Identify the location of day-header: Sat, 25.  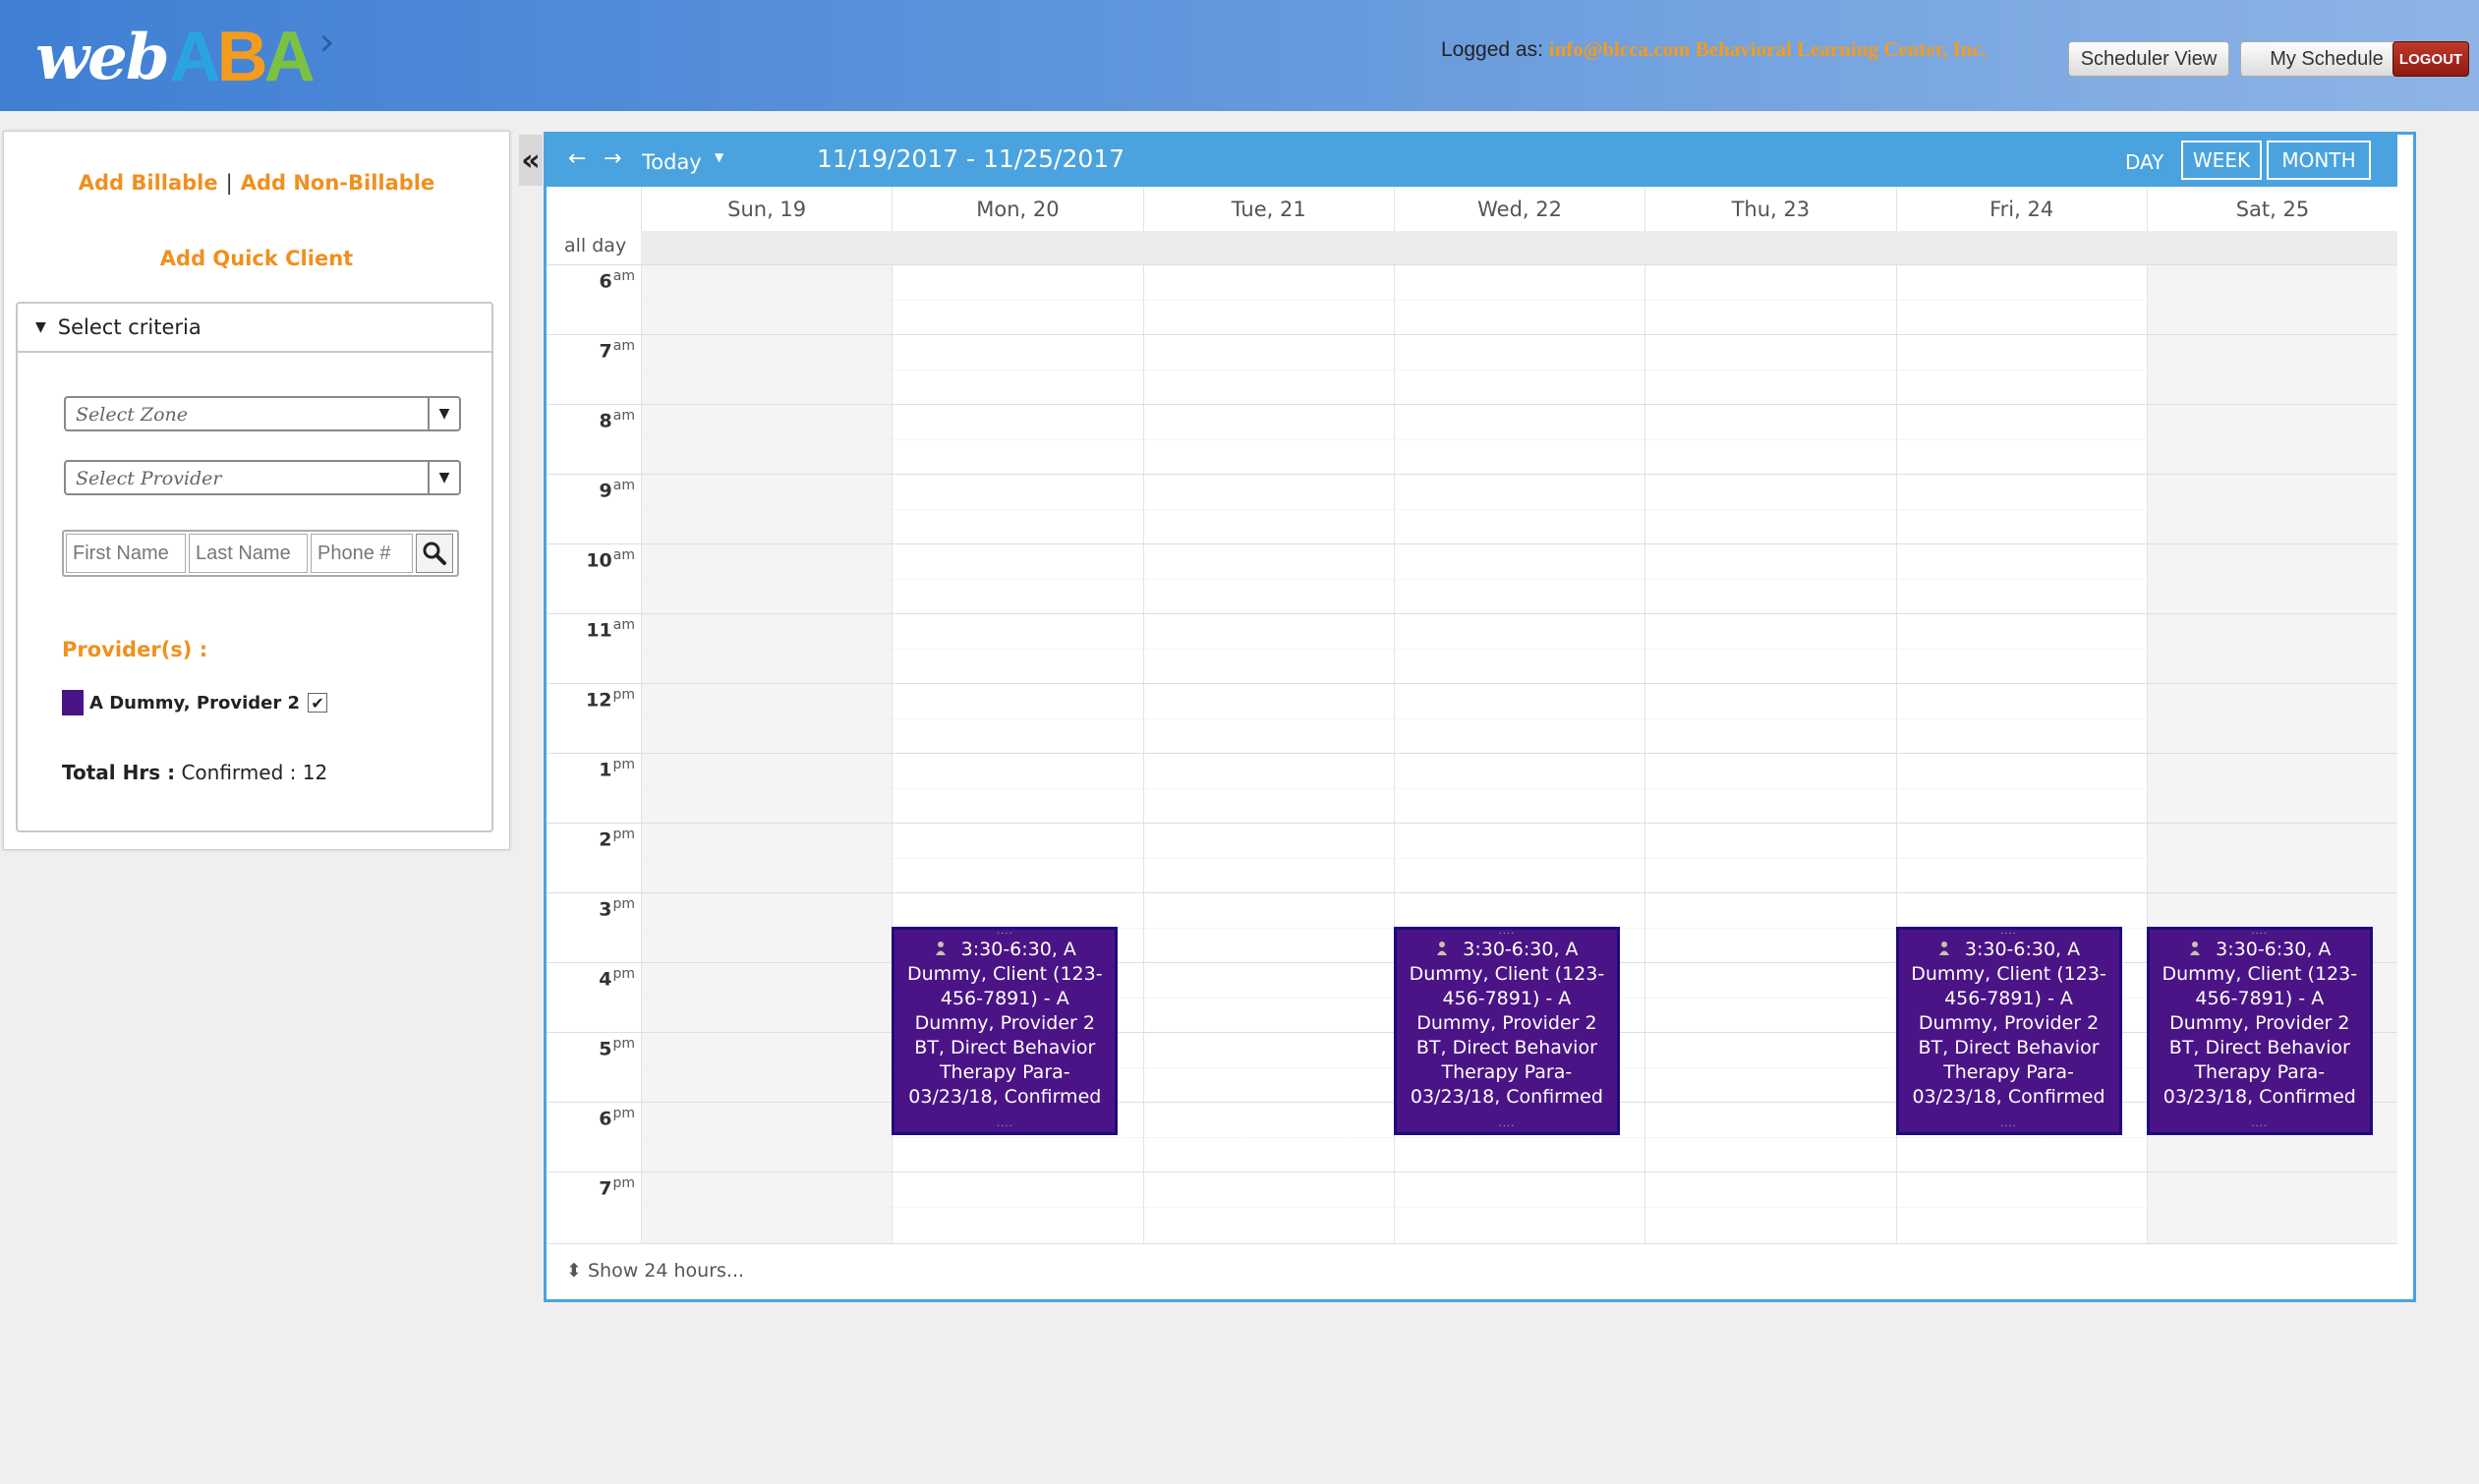
(2271, 209).